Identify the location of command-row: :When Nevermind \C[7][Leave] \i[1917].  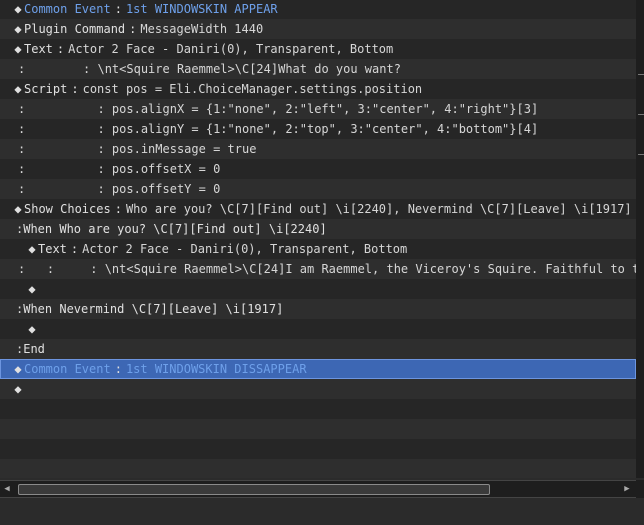
(318, 309).